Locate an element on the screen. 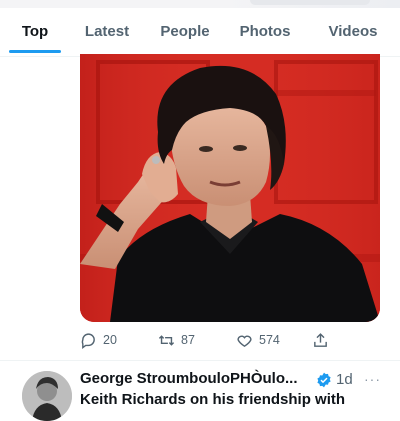  heart-icon is located at coordinates (244, 341).